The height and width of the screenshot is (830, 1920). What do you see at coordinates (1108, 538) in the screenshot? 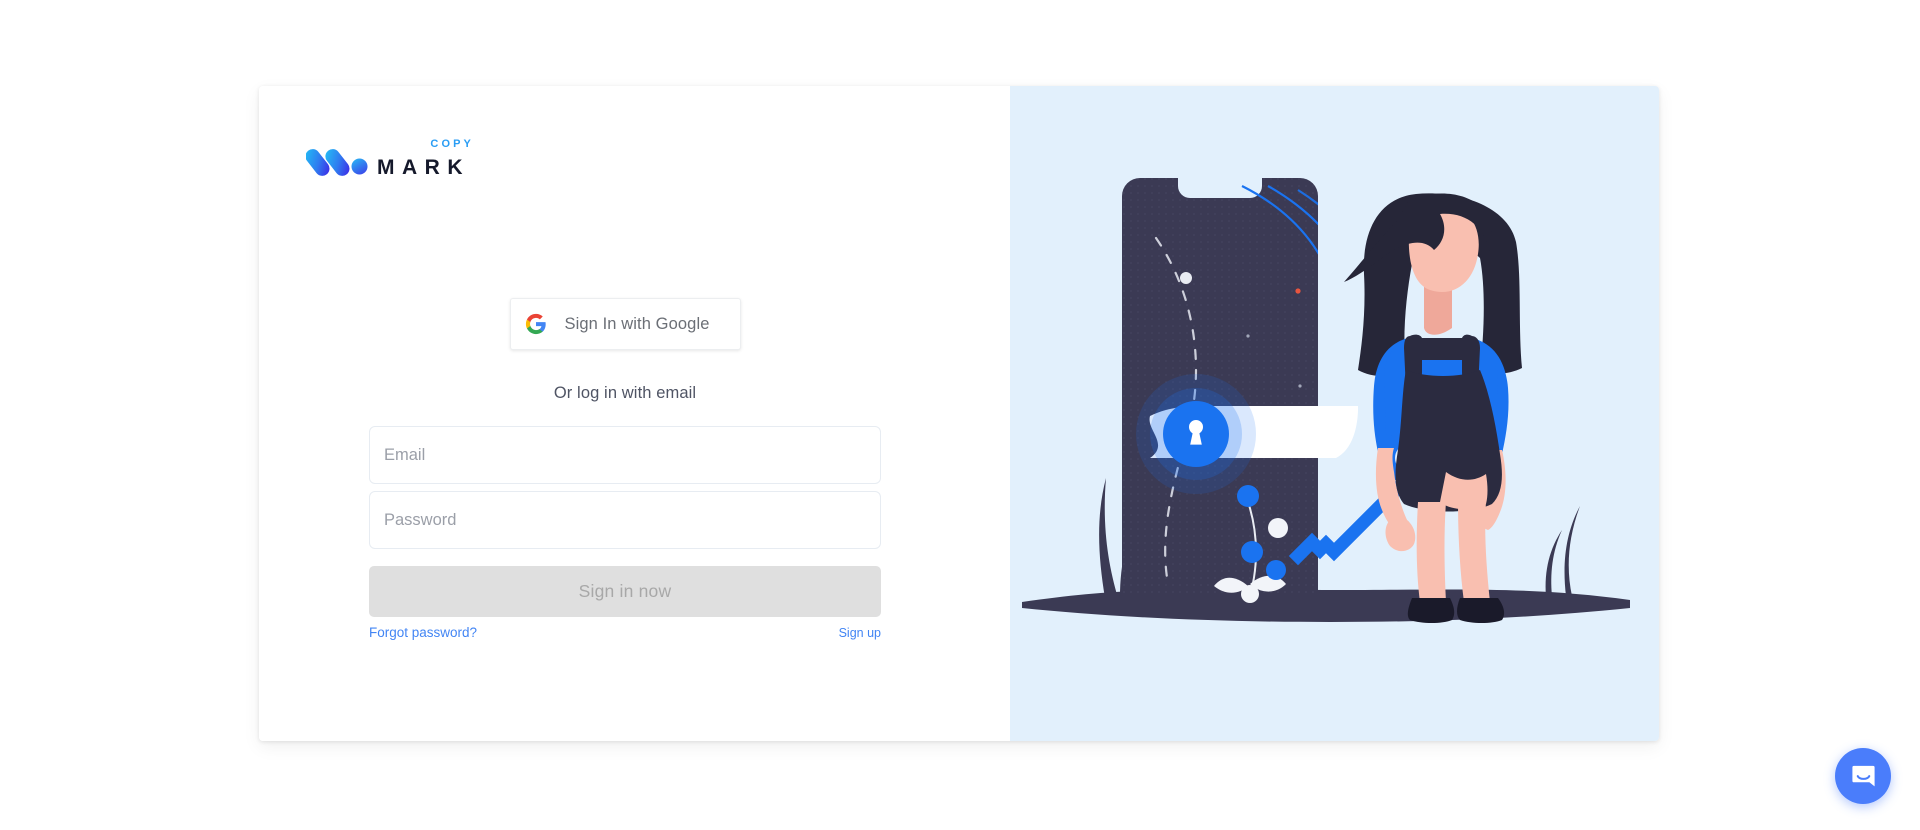
I see `grass-left-icon` at bounding box center [1108, 538].